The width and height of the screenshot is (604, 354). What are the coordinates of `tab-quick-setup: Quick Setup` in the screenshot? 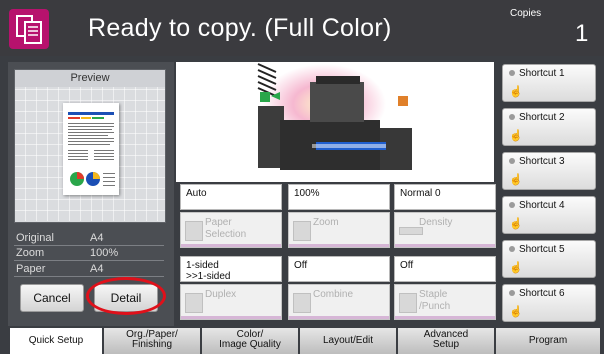 It's located at (56, 341).